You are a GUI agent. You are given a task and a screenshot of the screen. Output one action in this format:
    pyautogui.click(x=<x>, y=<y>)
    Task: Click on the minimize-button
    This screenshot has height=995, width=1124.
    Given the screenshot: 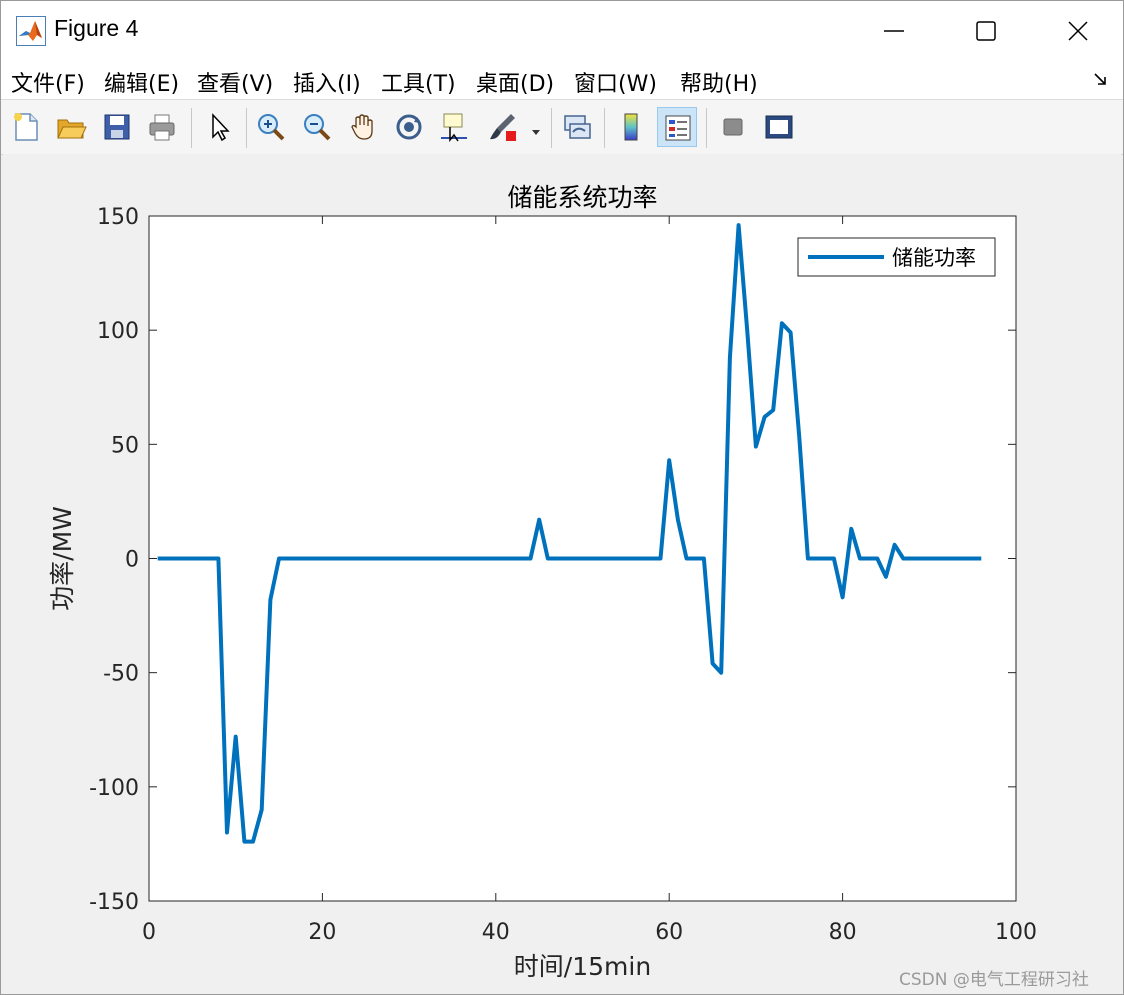 What is the action you would take?
    pyautogui.click(x=893, y=30)
    